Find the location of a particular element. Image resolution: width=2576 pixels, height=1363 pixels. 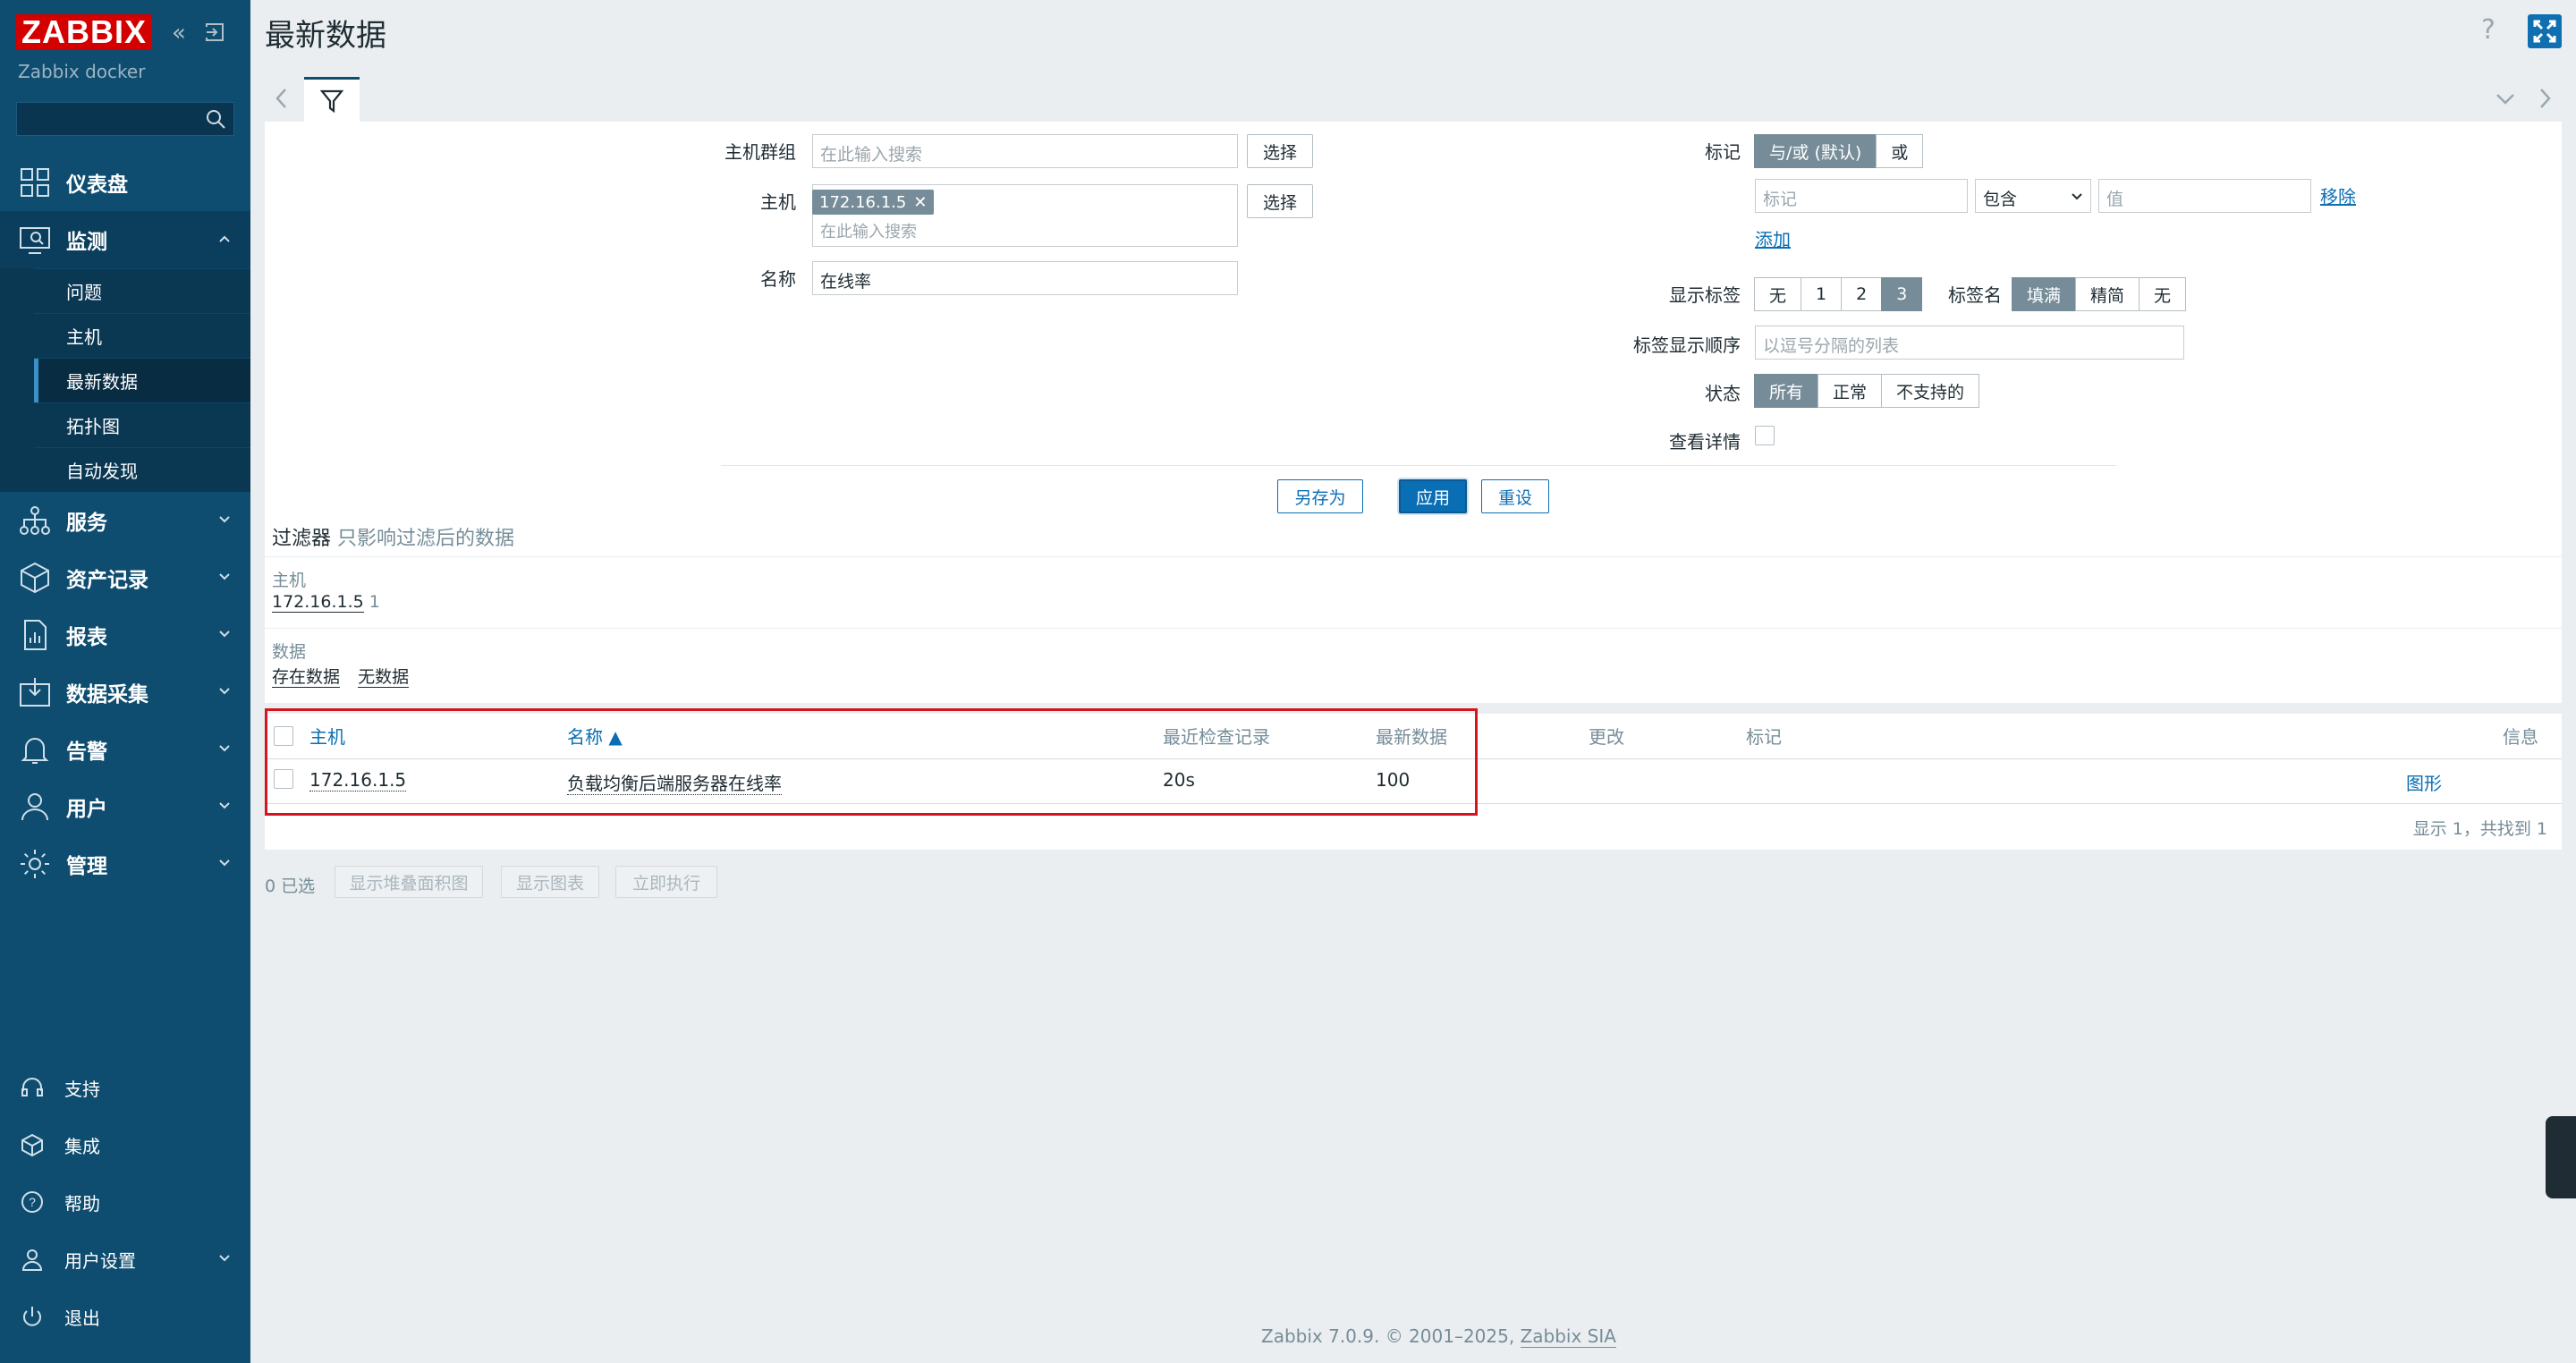

page-footer: Zabbix 7.0.9. © 2001–2025, Zabbix SIA is located at coordinates (1438, 1337).